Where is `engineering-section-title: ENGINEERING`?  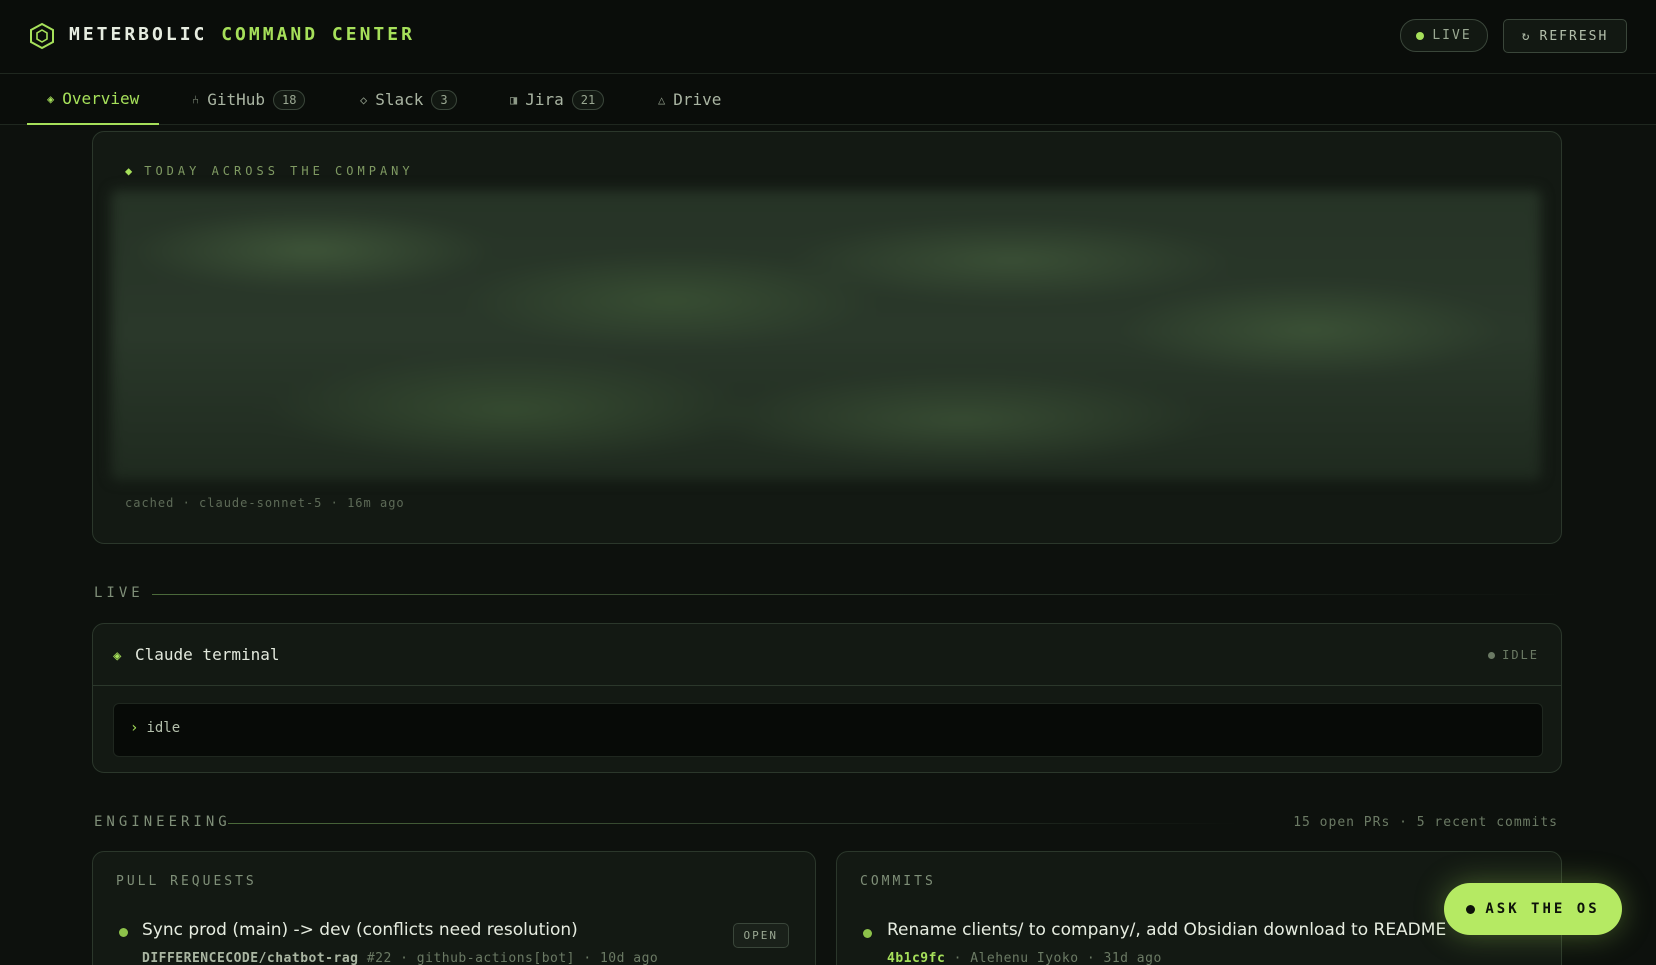
engineering-section-title: ENGINEERING is located at coordinates (162, 822).